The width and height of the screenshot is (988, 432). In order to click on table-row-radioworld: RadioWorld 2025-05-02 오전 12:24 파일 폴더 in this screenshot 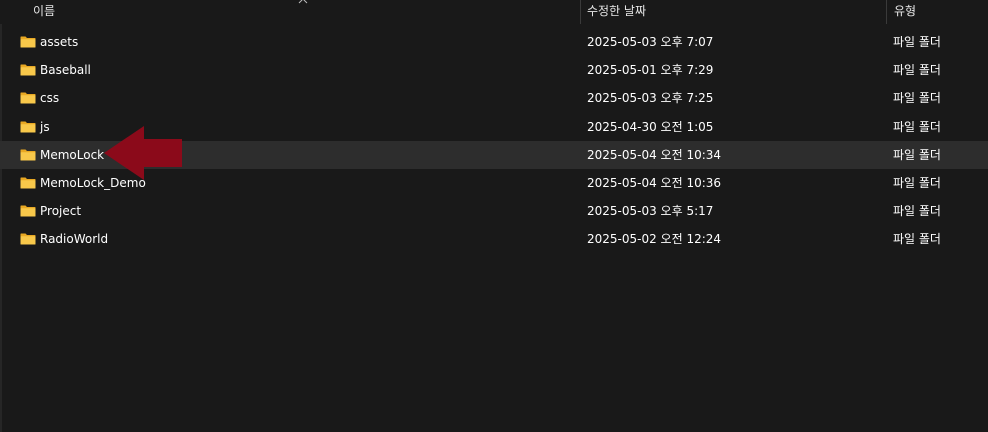, I will do `click(494, 239)`.